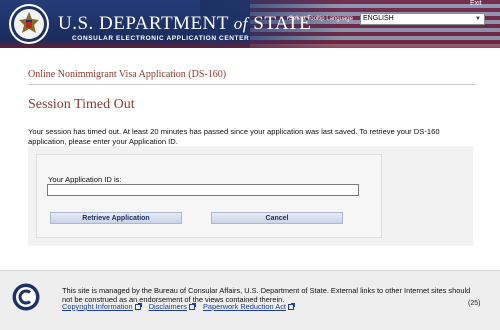 This screenshot has height=330, width=500. I want to click on page-heading: Session Timed Out, so click(81, 104).